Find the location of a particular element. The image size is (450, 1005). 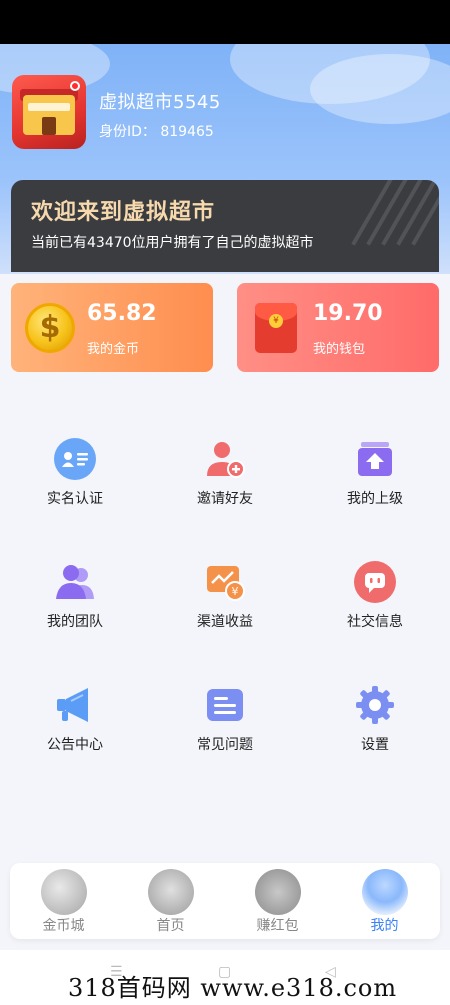

grid-label: 社交信息 is located at coordinates (375, 622).